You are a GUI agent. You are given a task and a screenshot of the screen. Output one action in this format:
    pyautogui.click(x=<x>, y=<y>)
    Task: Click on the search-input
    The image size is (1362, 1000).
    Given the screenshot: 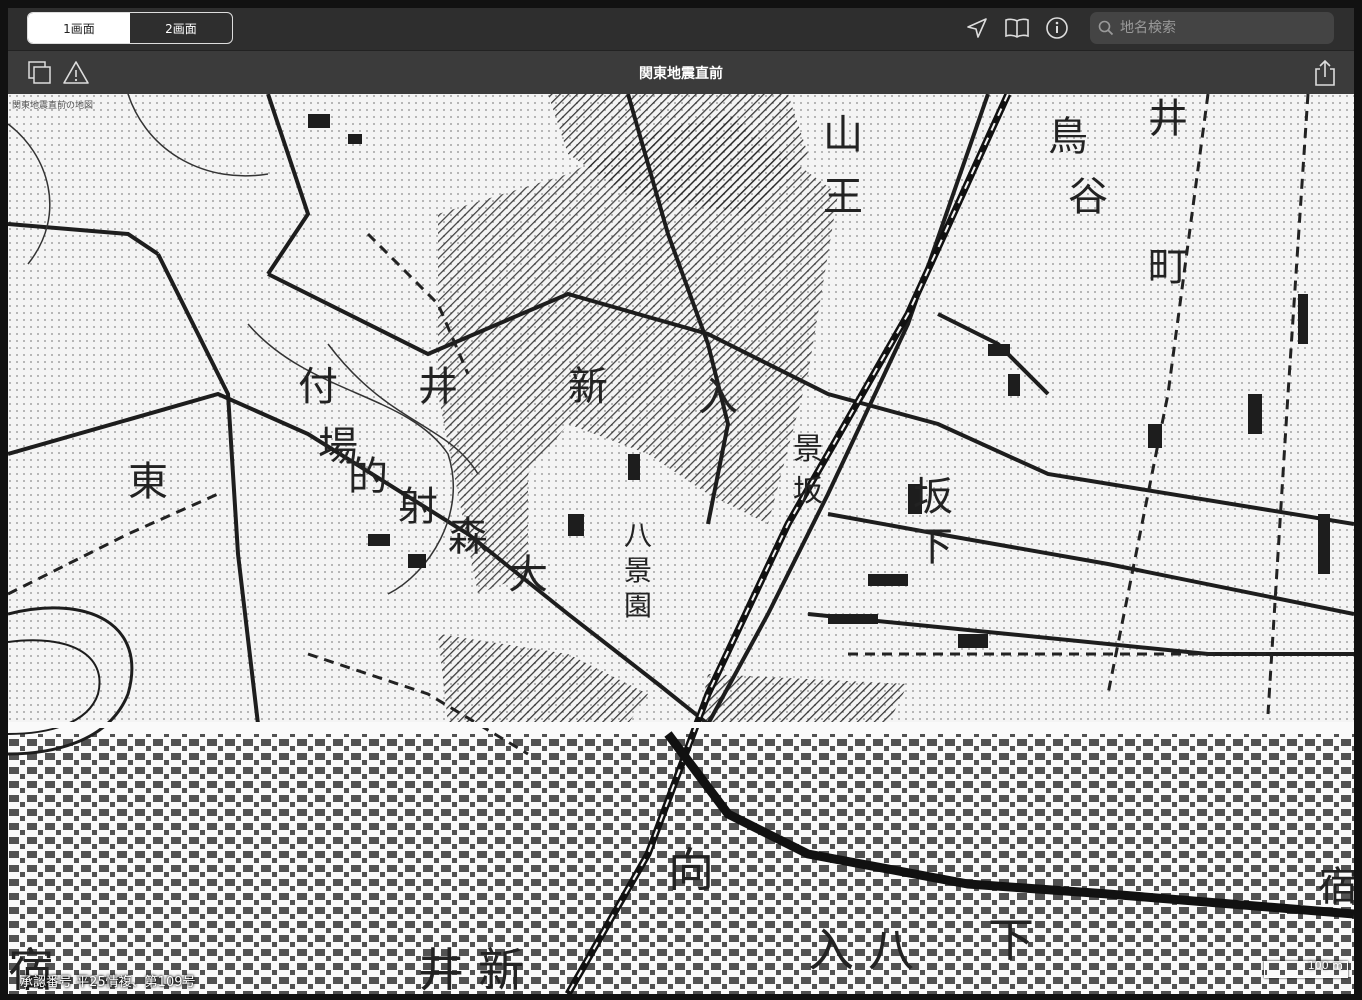 What is the action you would take?
    pyautogui.click(x=1220, y=28)
    